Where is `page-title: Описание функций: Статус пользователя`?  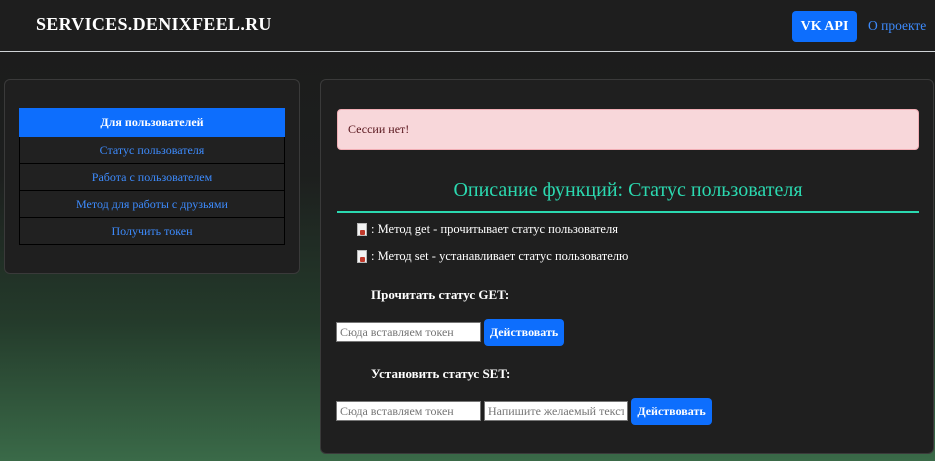
page-title: Описание функций: Статус пользователя is located at coordinates (628, 190).